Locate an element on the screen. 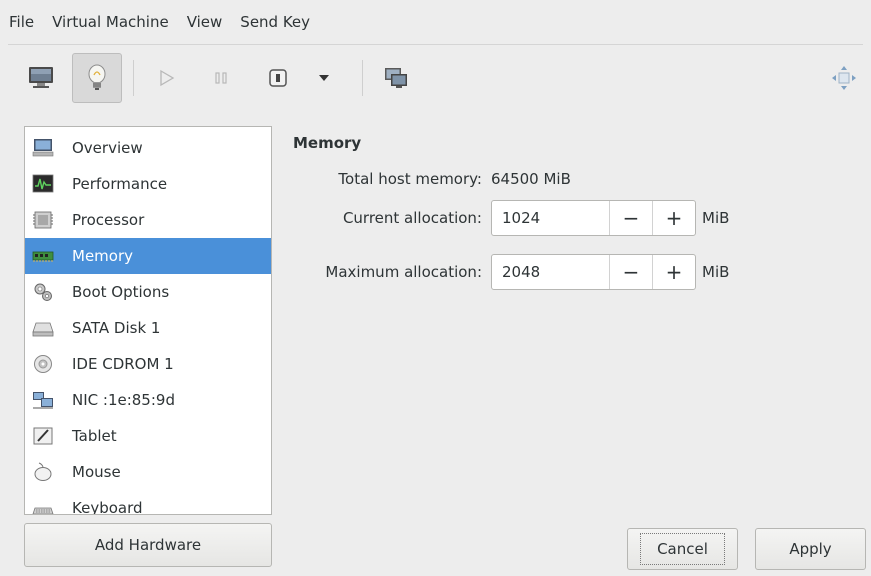  maximum-allocation-increment-button: + is located at coordinates (673, 272).